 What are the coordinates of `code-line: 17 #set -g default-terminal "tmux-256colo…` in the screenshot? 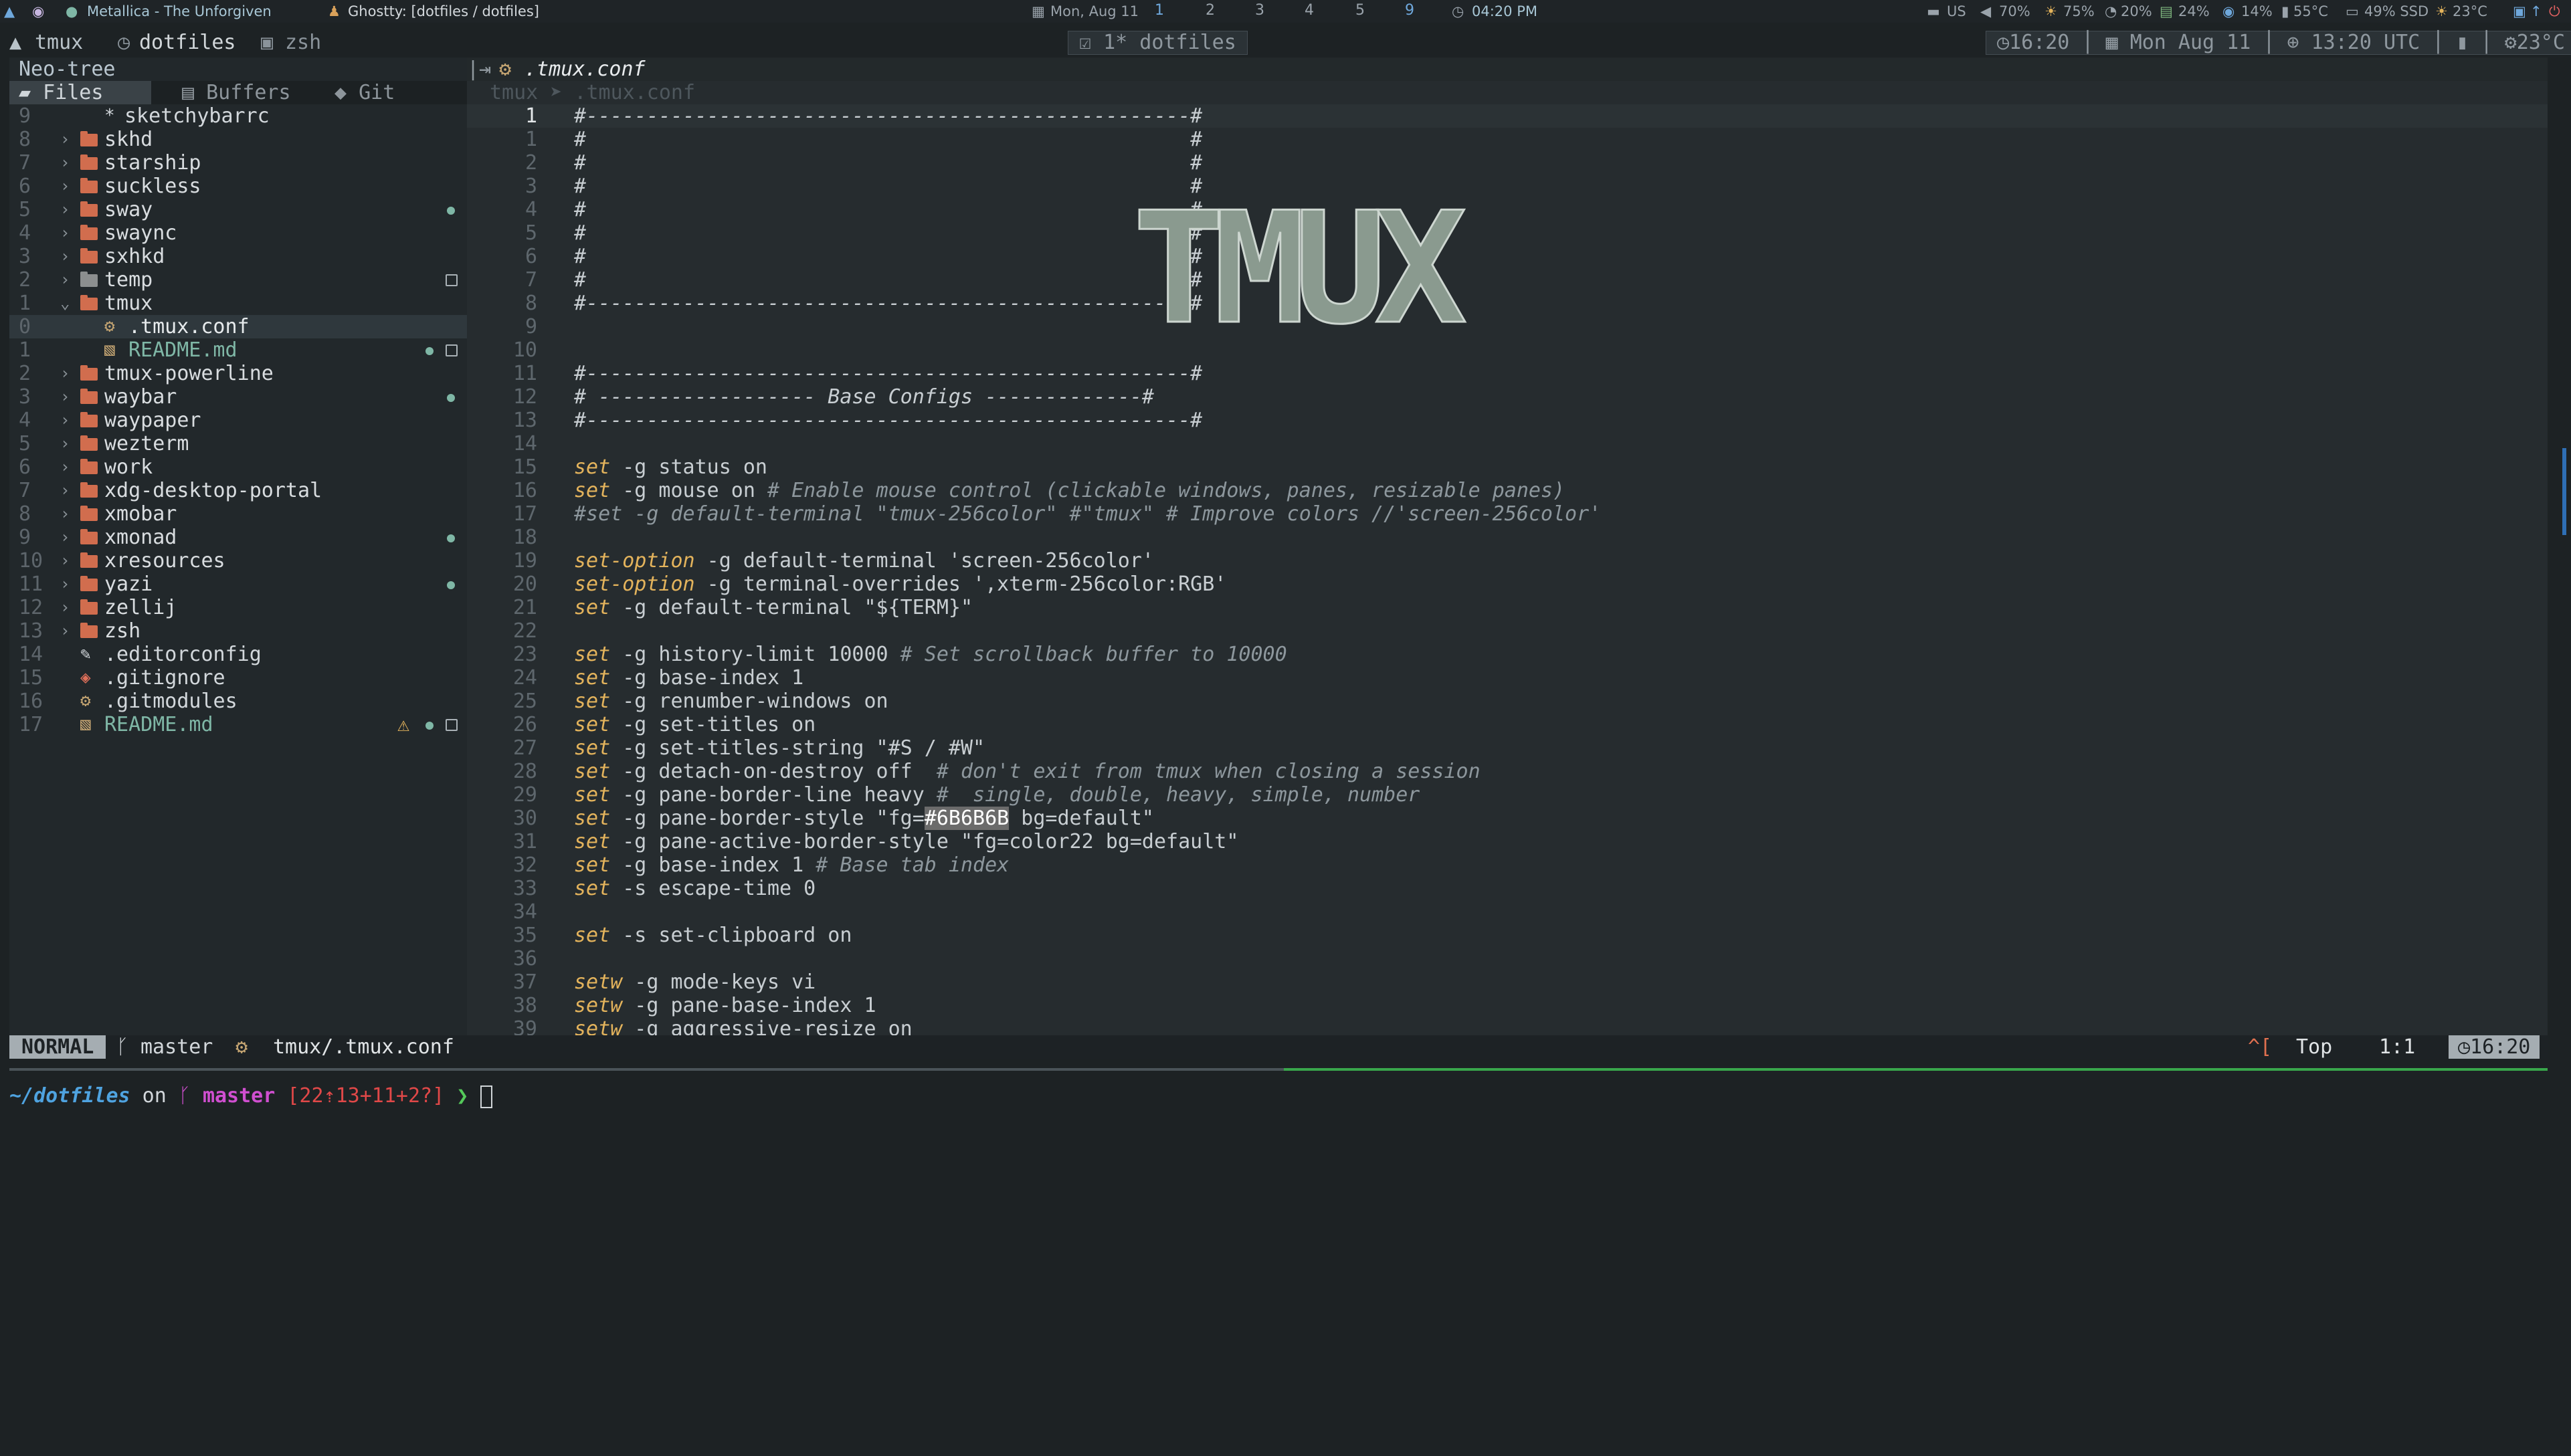 It's located at (1507, 514).